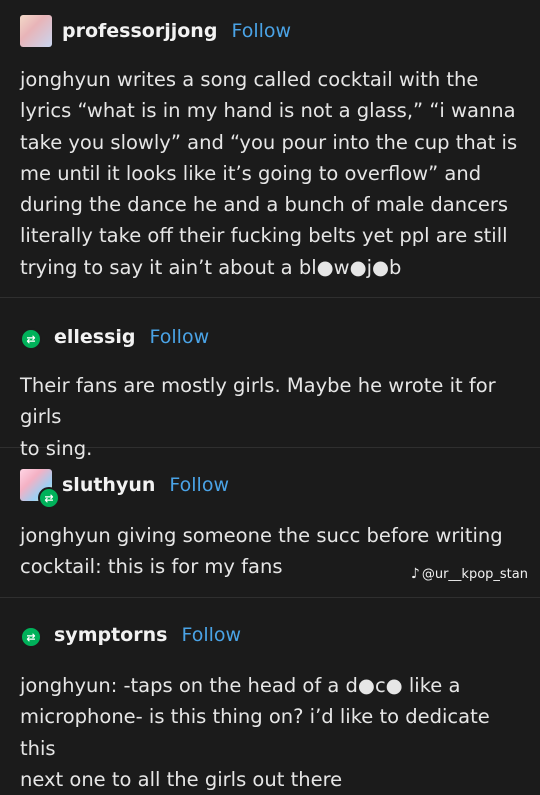 This screenshot has height=795, width=540. Describe the element at coordinates (415, 574) in the screenshot. I see `tiktok-icon: ♪` at that location.